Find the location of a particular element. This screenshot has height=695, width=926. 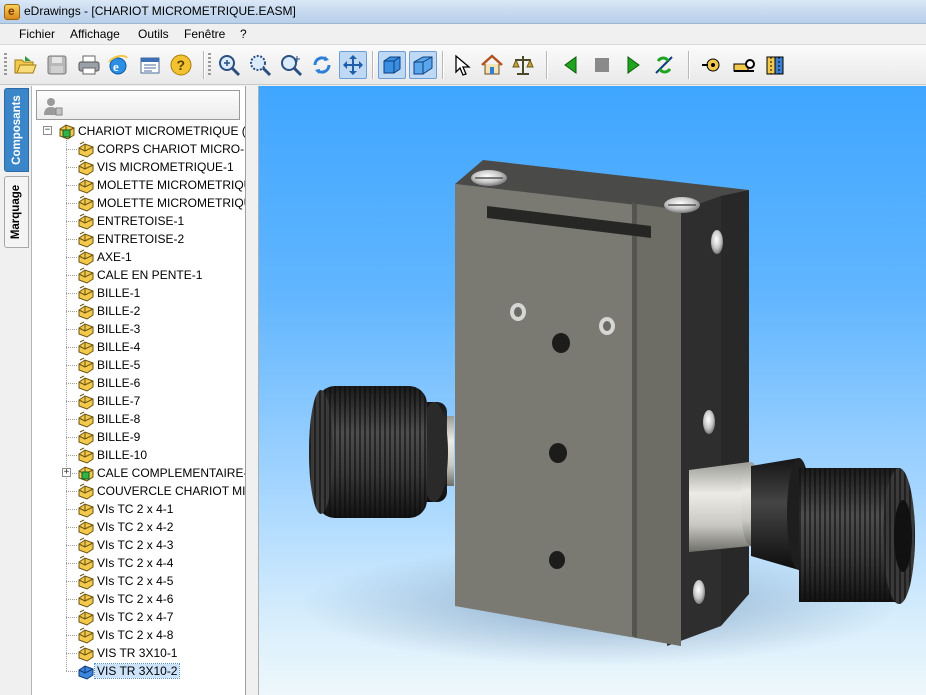

tree-filter-bar is located at coordinates (138, 105).